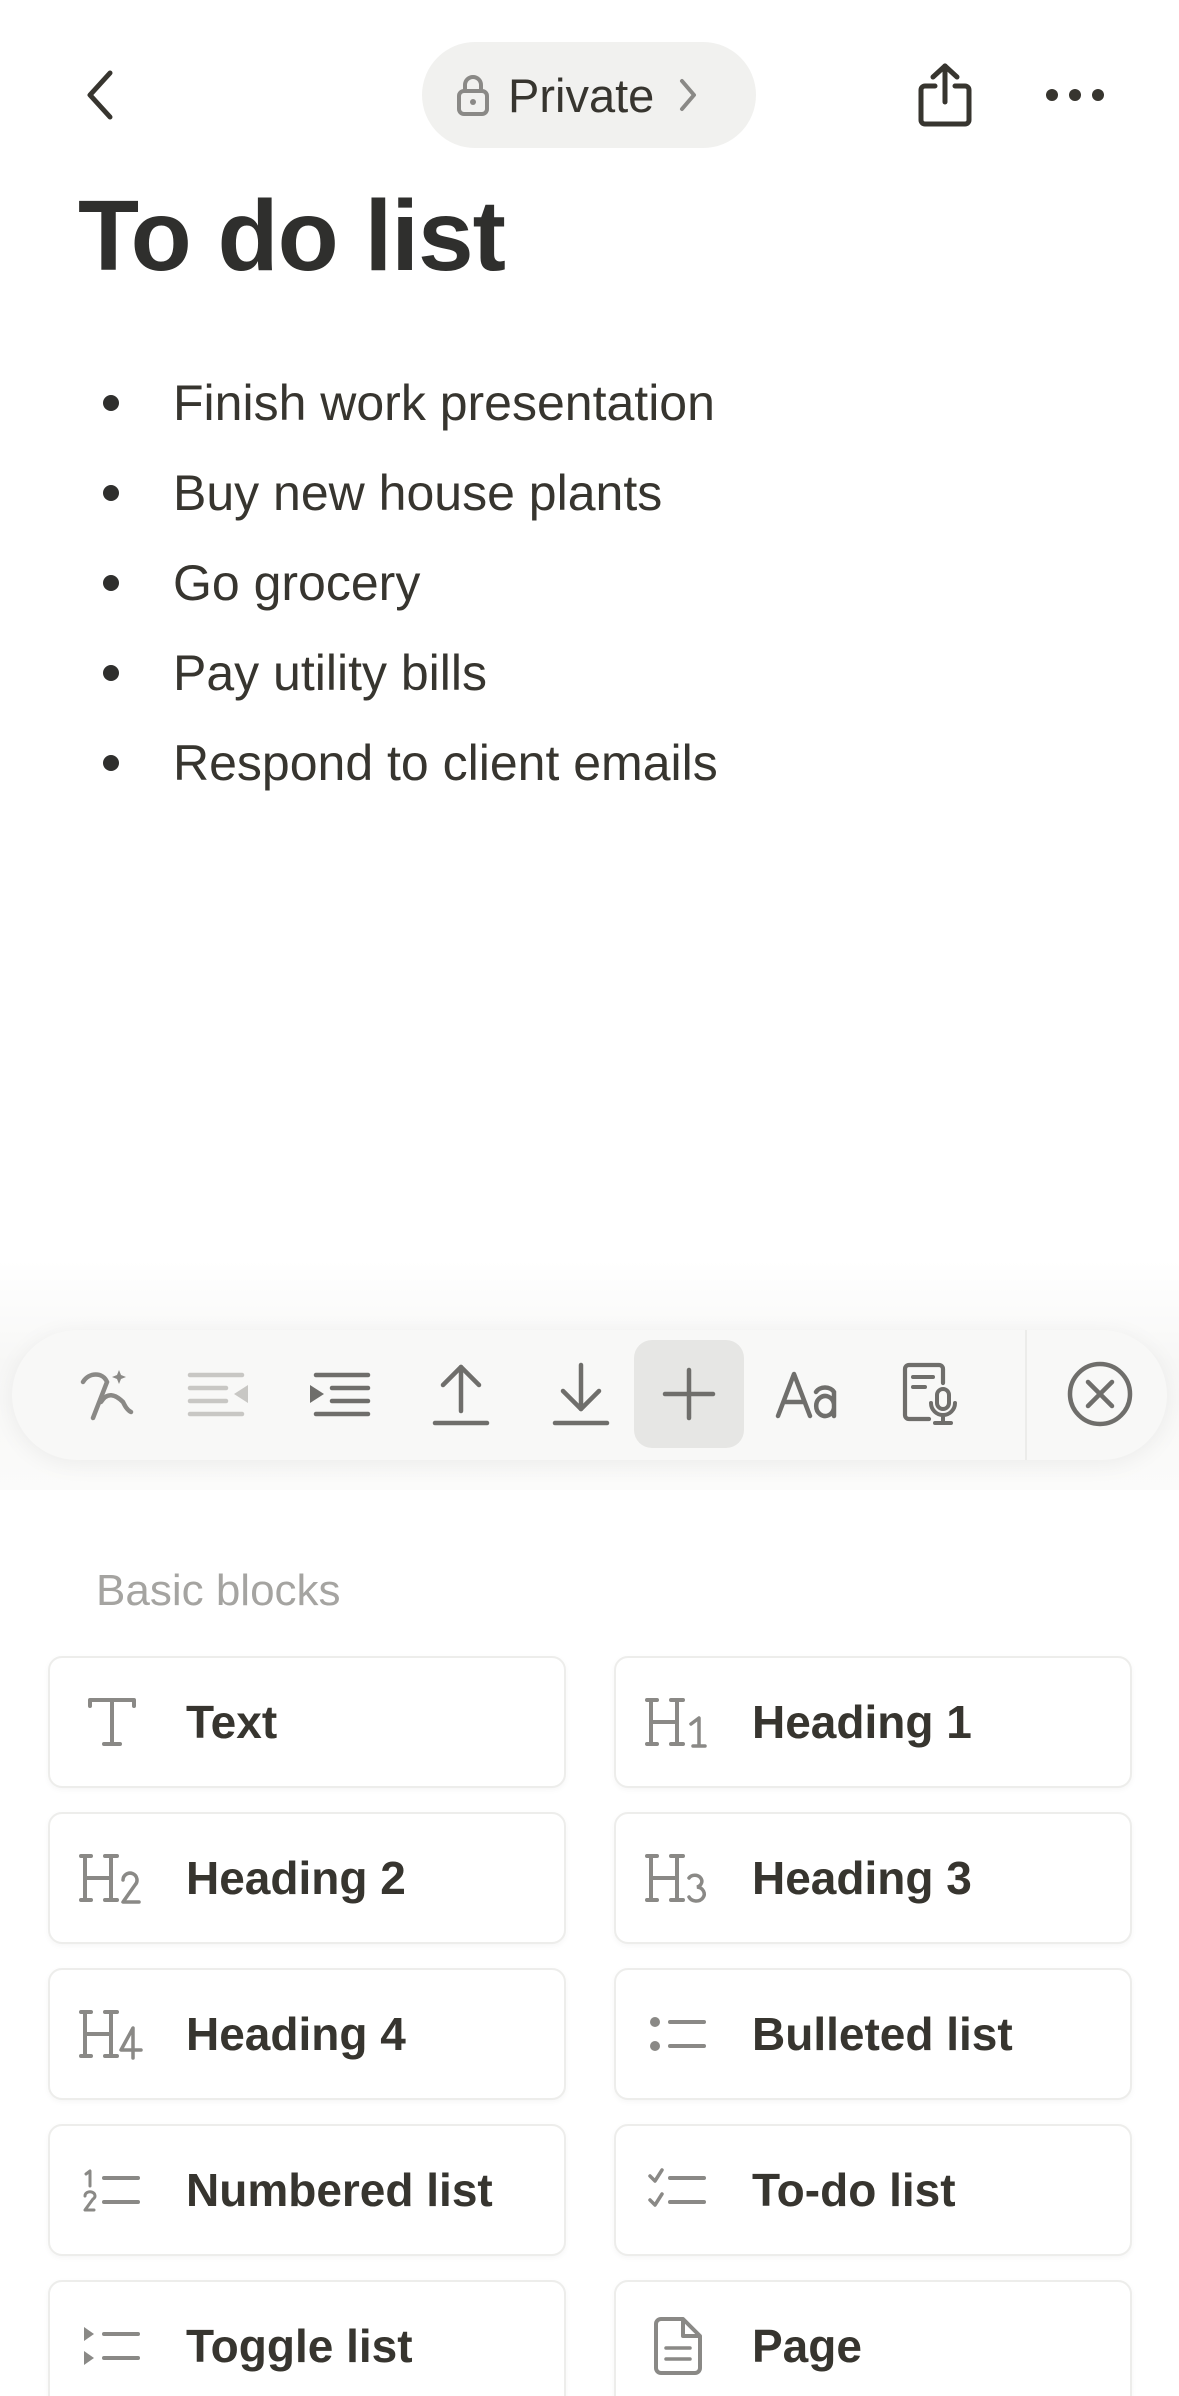 This screenshot has height=2396, width=1179. I want to click on move-down-button, so click(581, 1394).